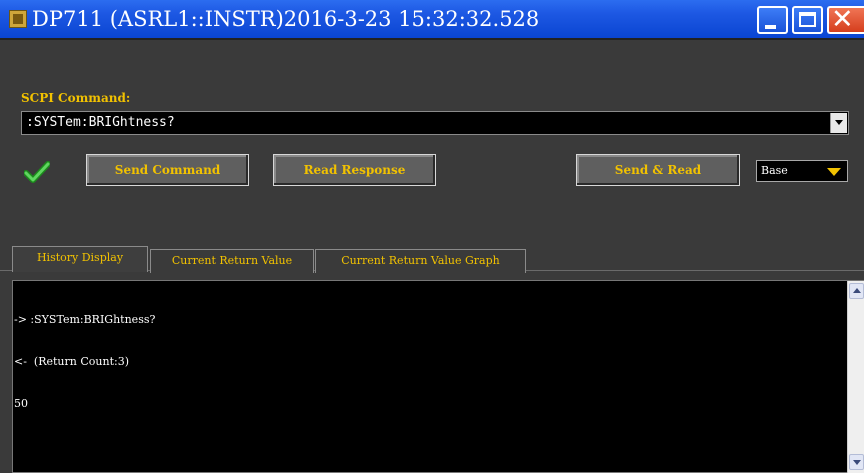  What do you see at coordinates (167, 170) in the screenshot?
I see `send-command-button: Send Command` at bounding box center [167, 170].